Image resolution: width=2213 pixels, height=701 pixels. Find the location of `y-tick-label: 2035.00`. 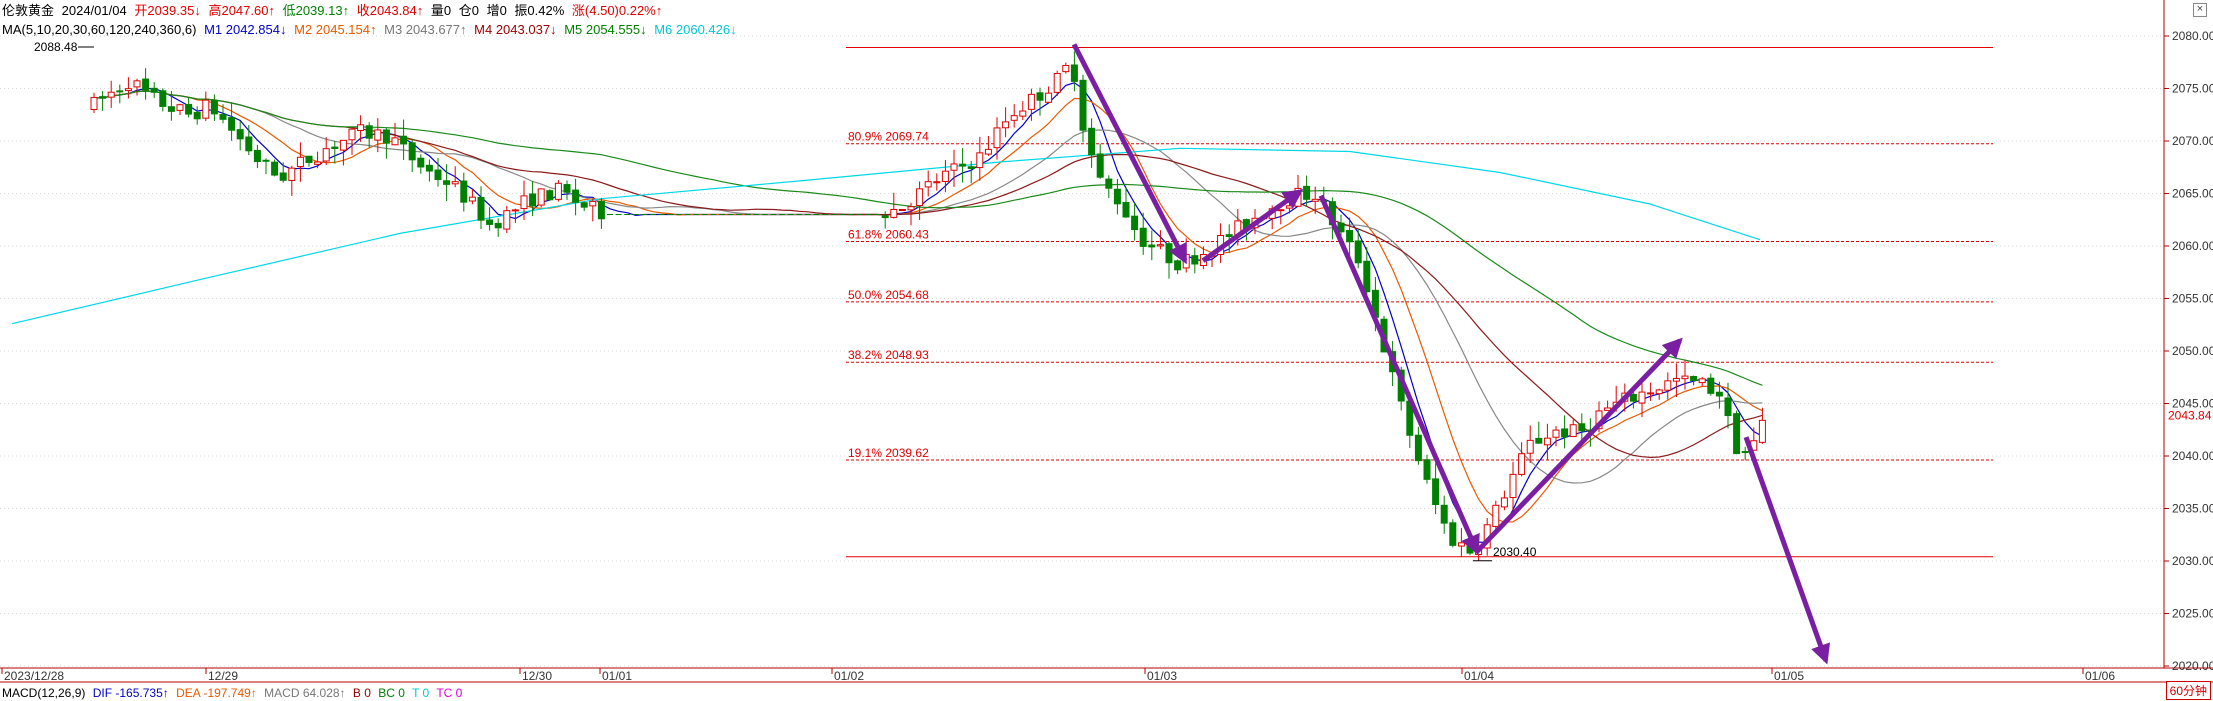

y-tick-label: 2035.00 is located at coordinates (2192, 509).